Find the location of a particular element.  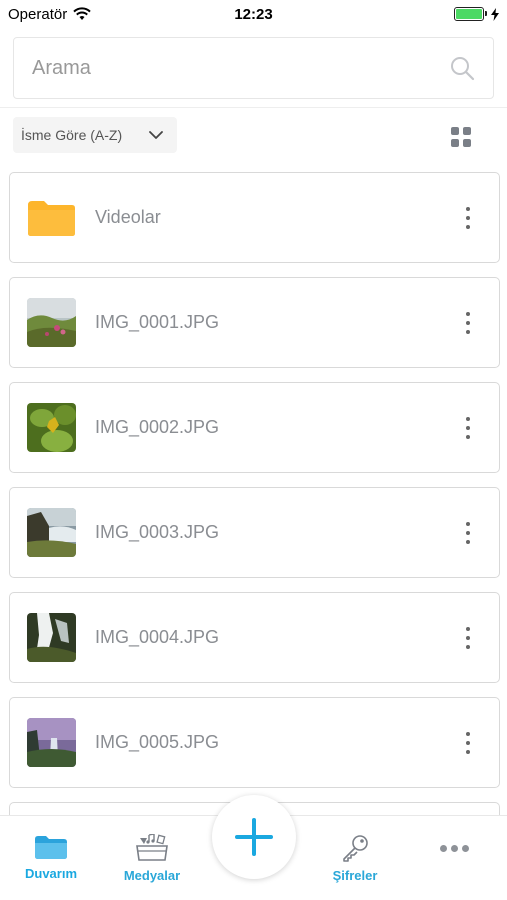

status-right is located at coordinates (476, 14).